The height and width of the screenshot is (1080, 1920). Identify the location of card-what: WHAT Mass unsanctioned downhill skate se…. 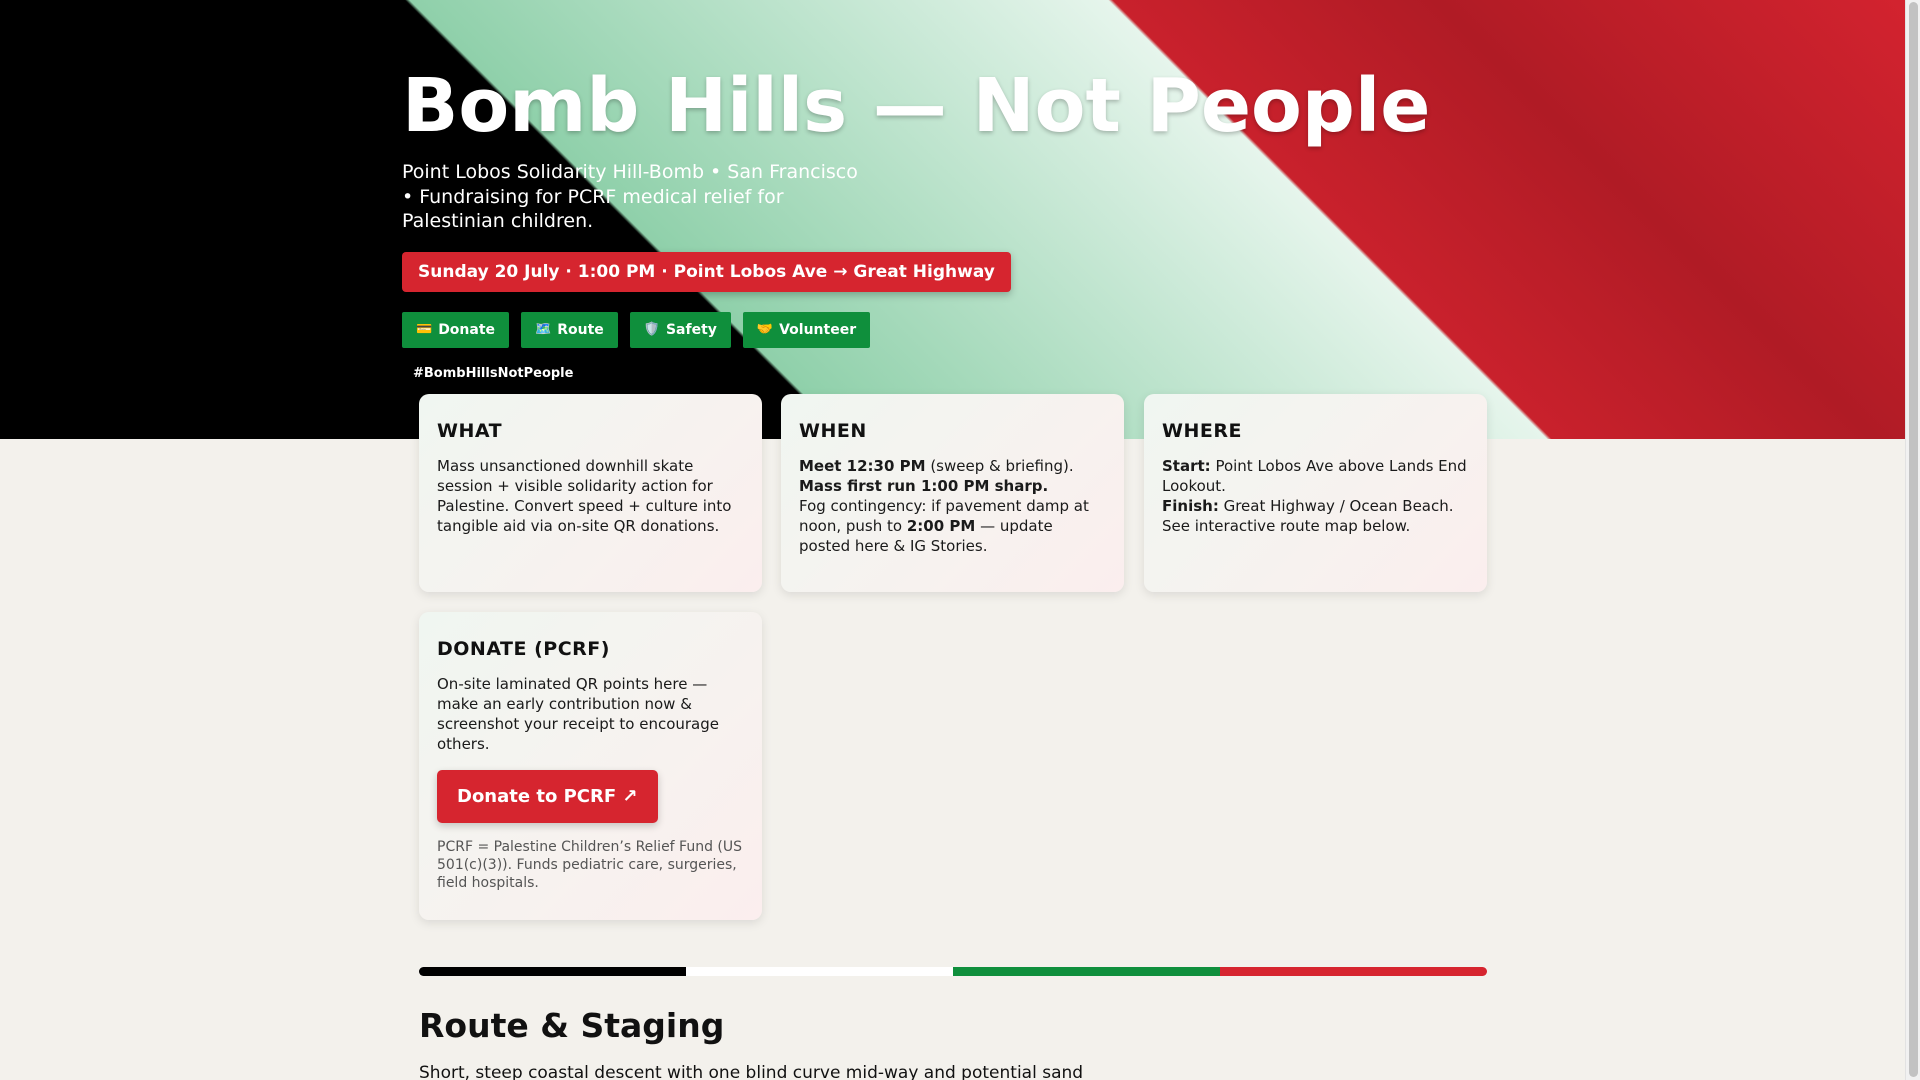
(590, 493).